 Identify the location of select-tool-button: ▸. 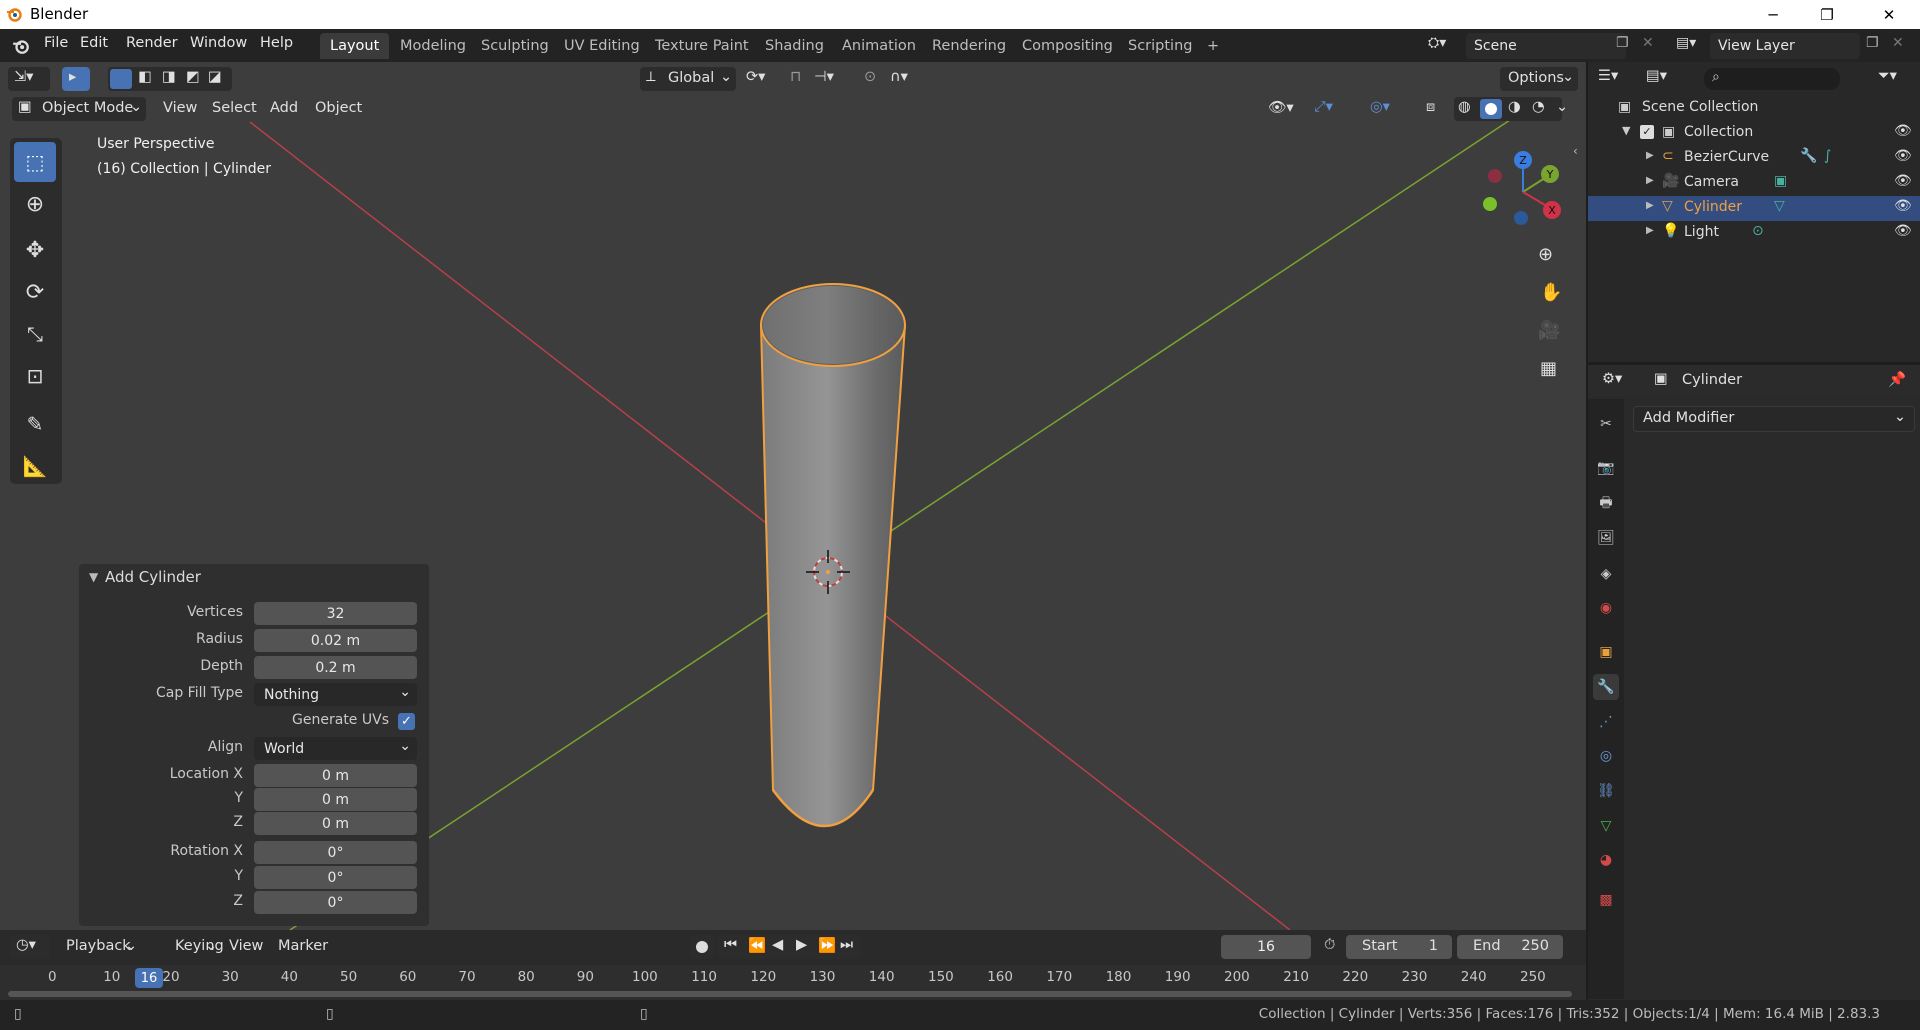
(76, 79).